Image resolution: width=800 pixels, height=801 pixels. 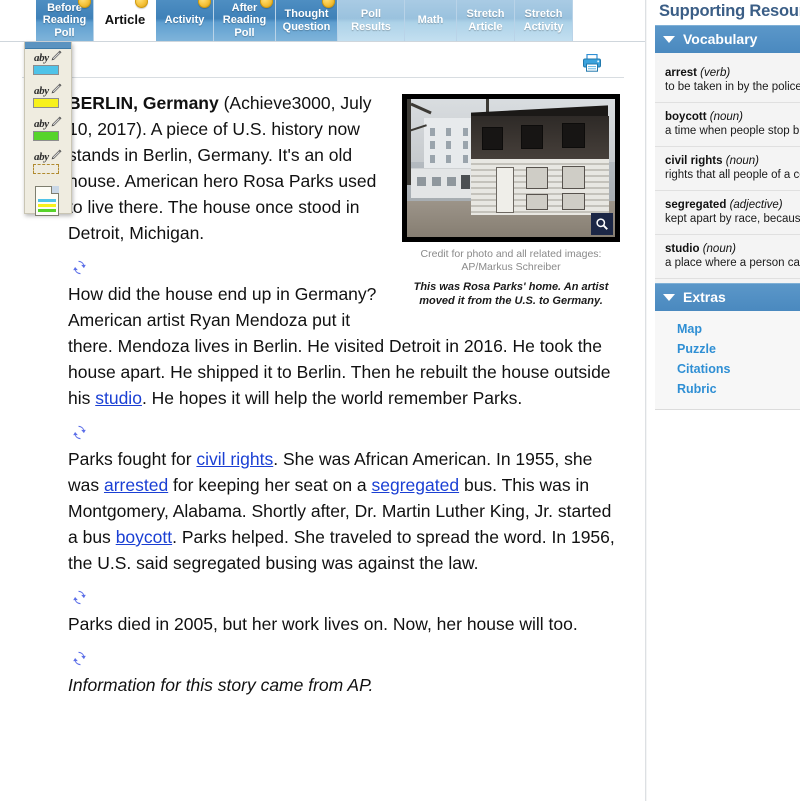 I want to click on extras-link-rubric: Rubric, so click(x=727, y=389).